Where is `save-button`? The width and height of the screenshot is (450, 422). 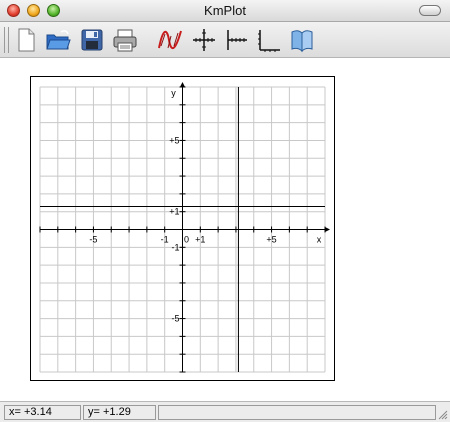 save-button is located at coordinates (92, 40).